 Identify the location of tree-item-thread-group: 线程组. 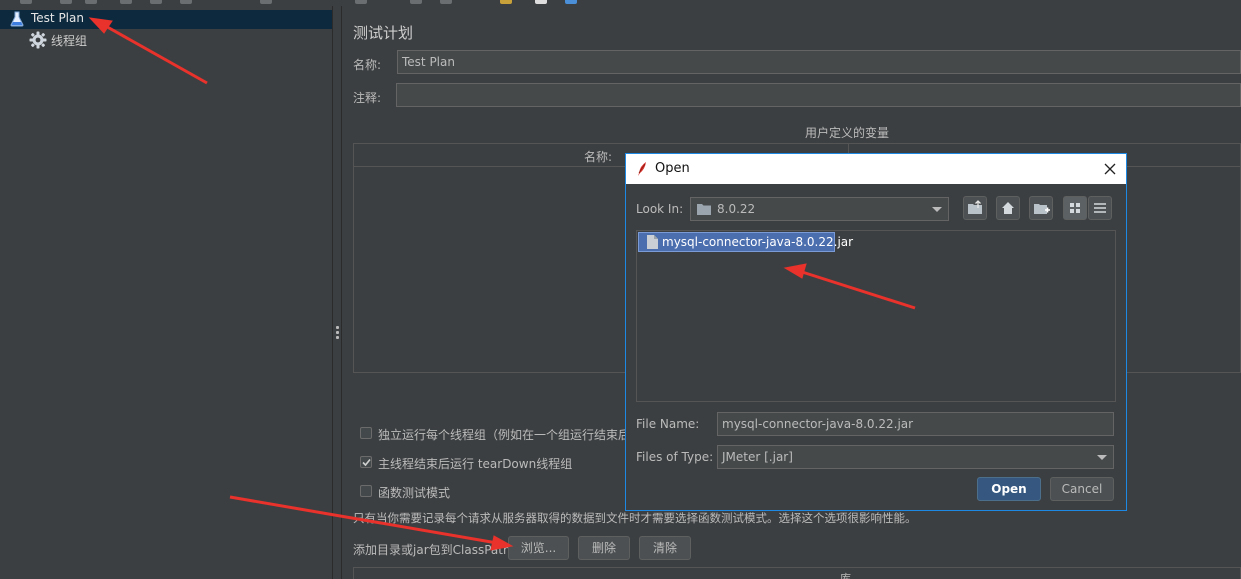
(166, 40).